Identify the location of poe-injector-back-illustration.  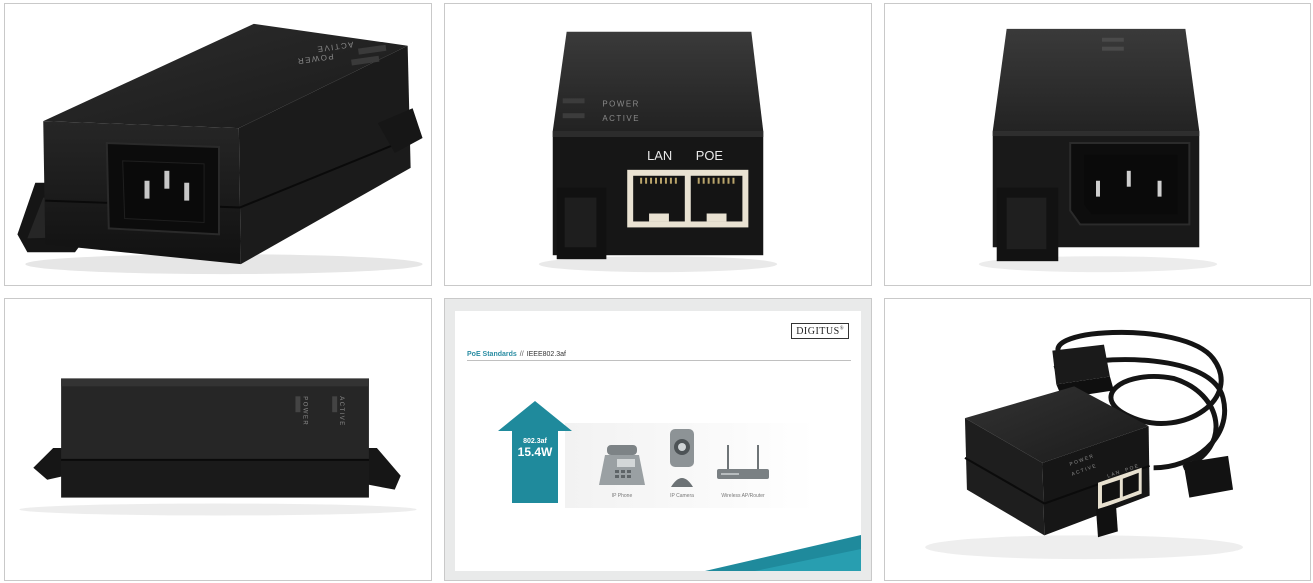
(1098, 150).